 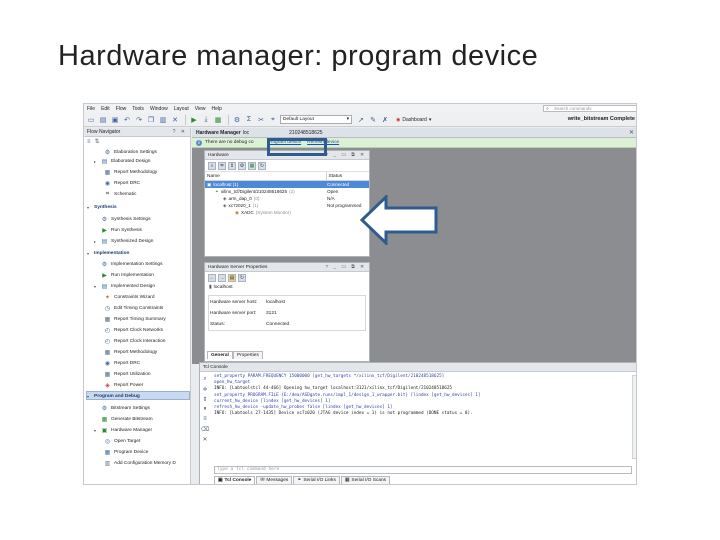 I want to click on nav-item: ▦ Generate Bitstream, so click(x=123, y=419).